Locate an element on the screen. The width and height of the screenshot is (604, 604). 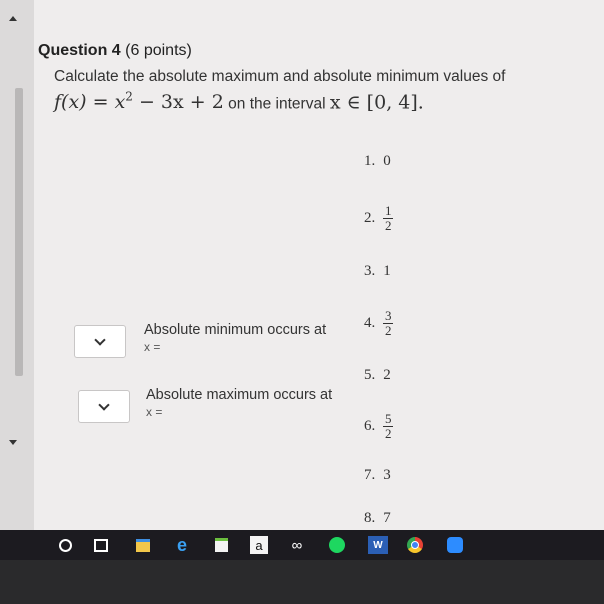
function-expression: f(x) = x2 − 3x + 2 is located at coordinates (139, 102).